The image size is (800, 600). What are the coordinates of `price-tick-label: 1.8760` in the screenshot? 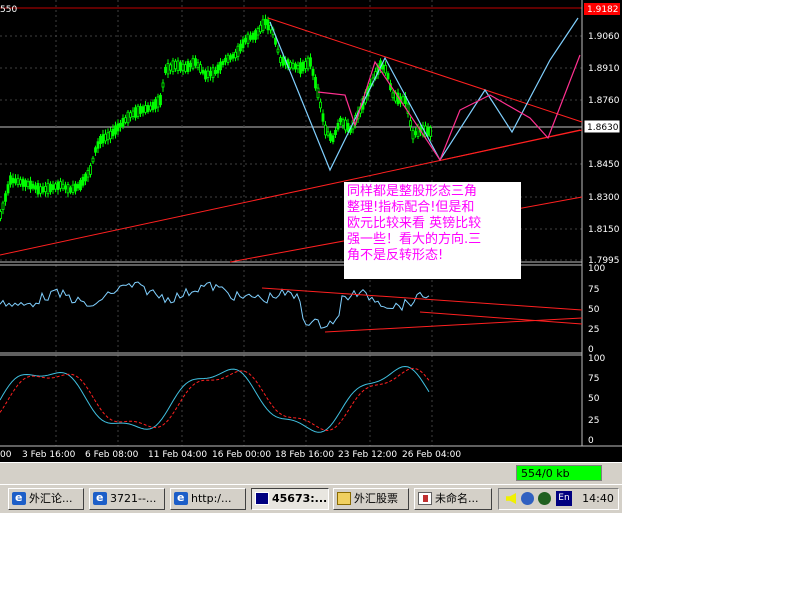 It's located at (604, 101).